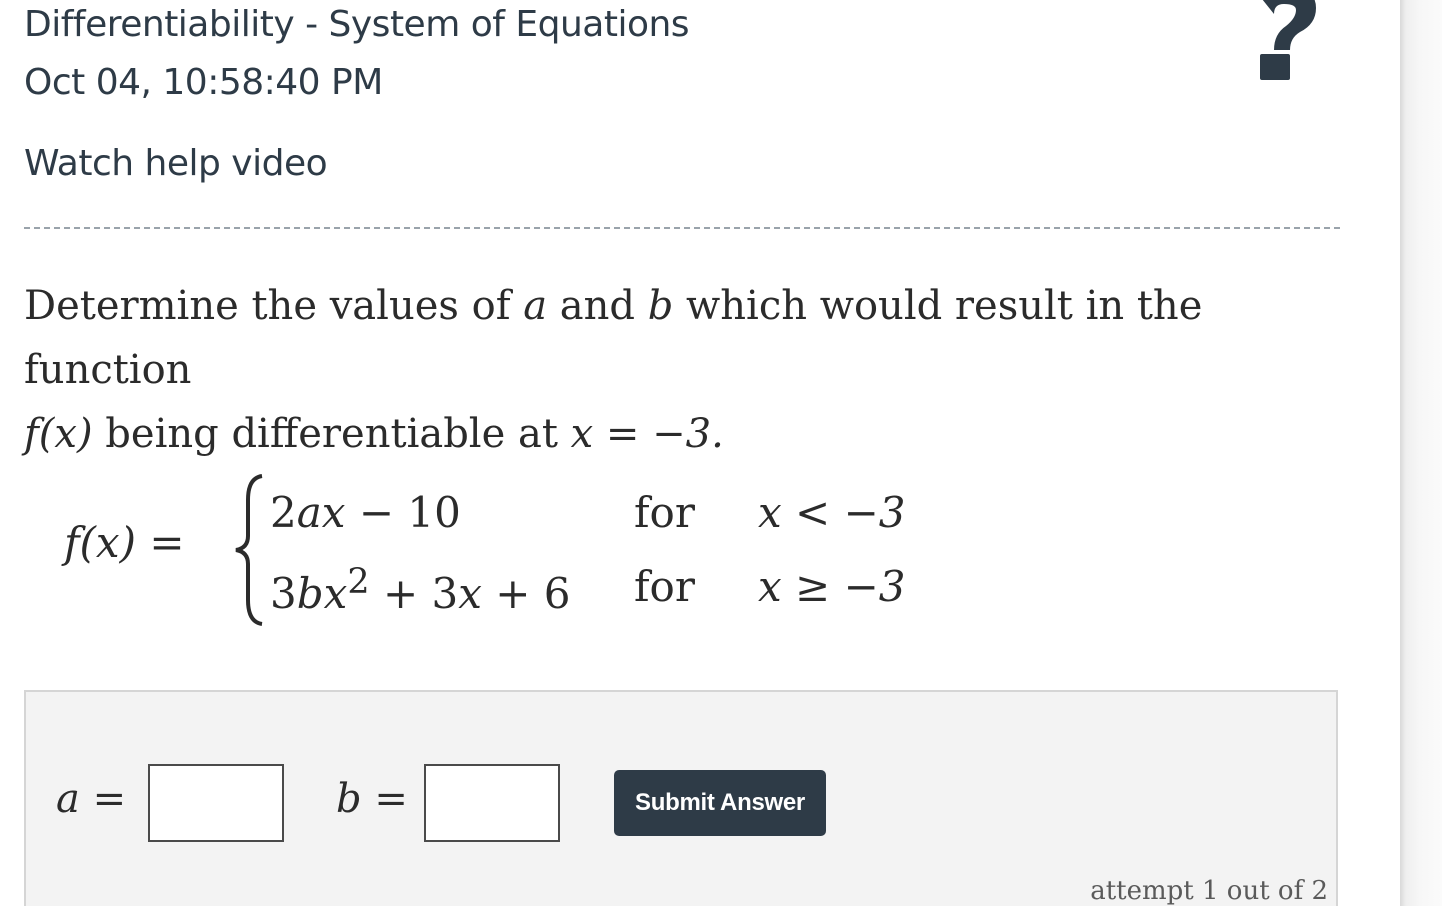  Describe the element at coordinates (365, 512) in the screenshot. I see `piece-1-expression: 2ax − 10` at that location.